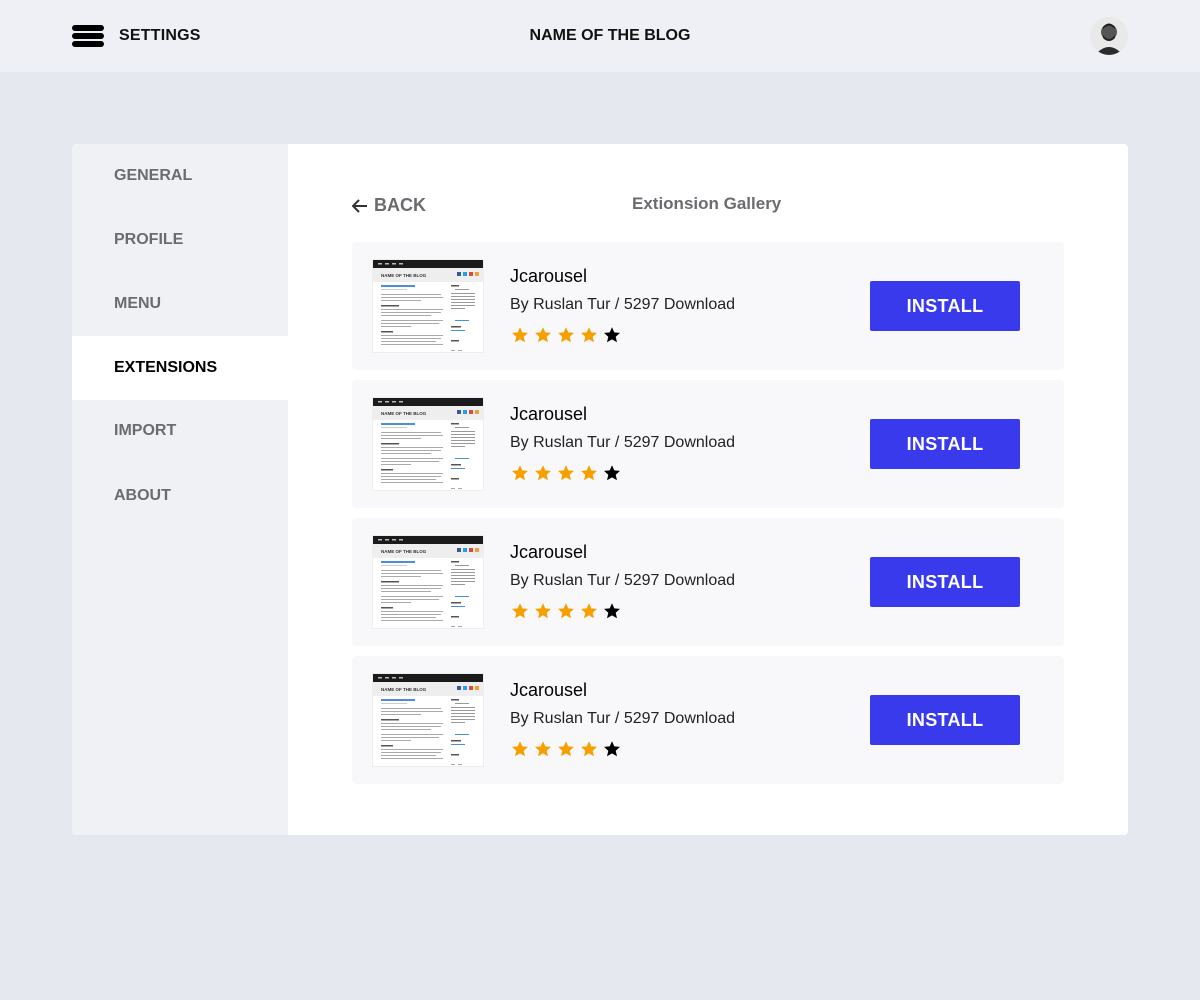  I want to click on sidebar-item-label: IMPORT, so click(145, 430).